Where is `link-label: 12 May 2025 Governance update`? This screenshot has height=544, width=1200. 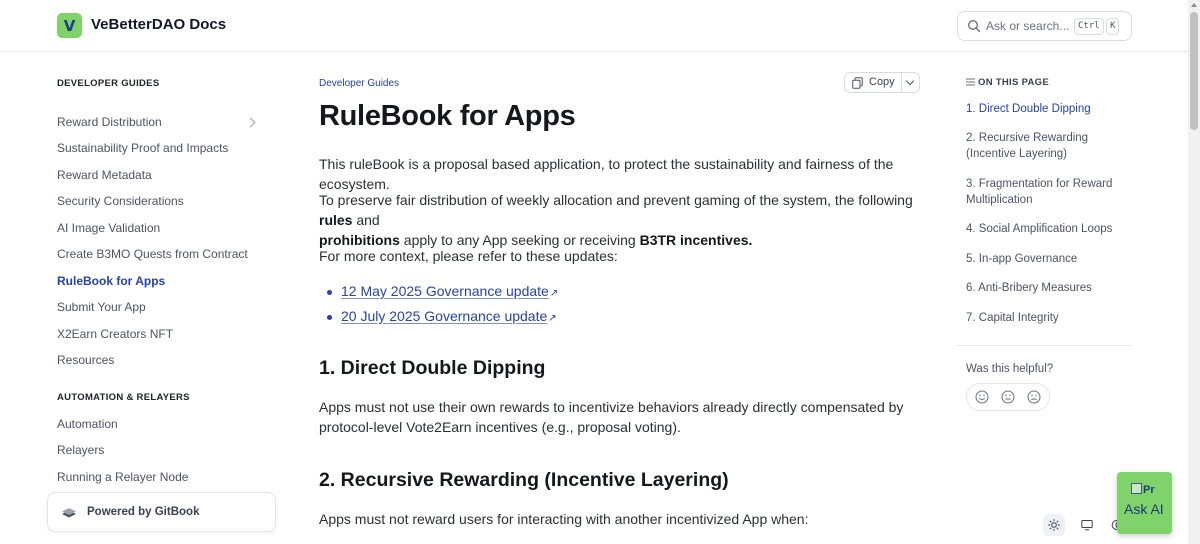
link-label: 12 May 2025 Governance update is located at coordinates (445, 291).